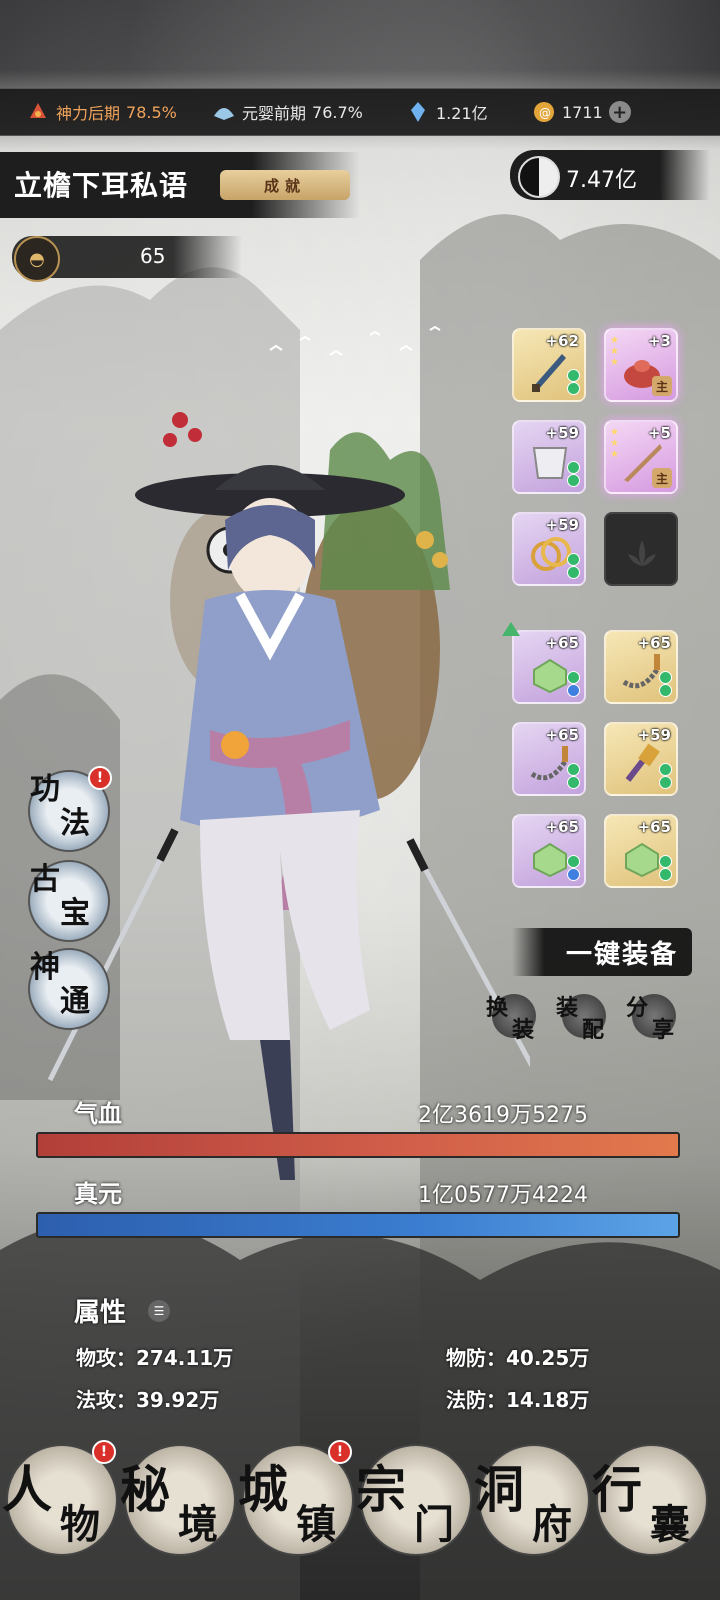 The width and height of the screenshot is (720, 1600). Describe the element at coordinates (418, 112) in the screenshot. I see `crystal-icon` at that location.